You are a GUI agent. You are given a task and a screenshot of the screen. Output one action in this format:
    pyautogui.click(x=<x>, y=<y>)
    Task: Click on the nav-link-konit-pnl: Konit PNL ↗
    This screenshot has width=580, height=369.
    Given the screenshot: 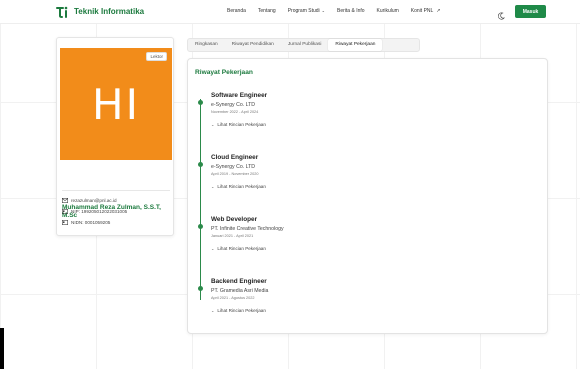 What is the action you would take?
    pyautogui.click(x=426, y=11)
    